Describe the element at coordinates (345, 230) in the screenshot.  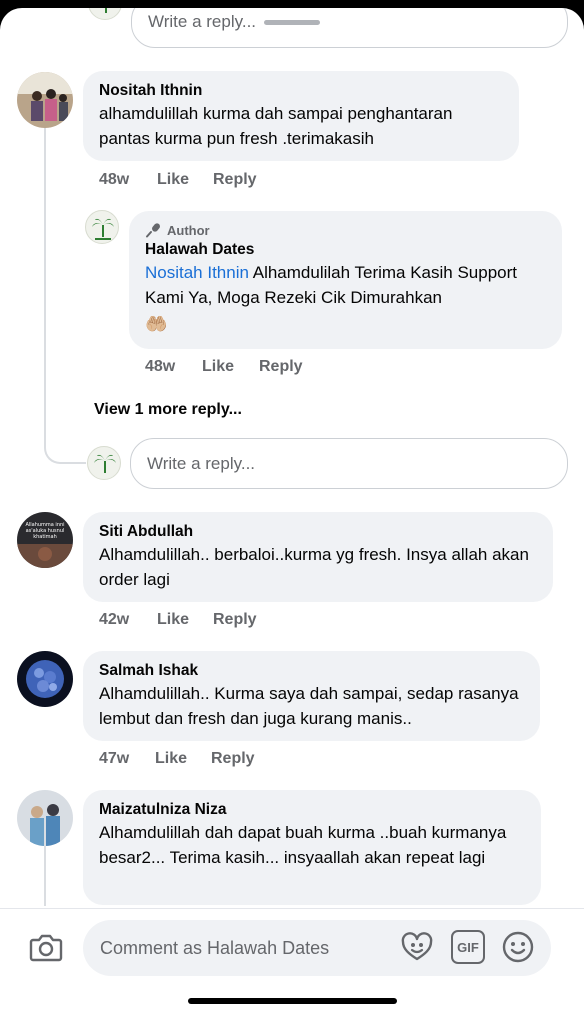
I see `author-badge: Author` at that location.